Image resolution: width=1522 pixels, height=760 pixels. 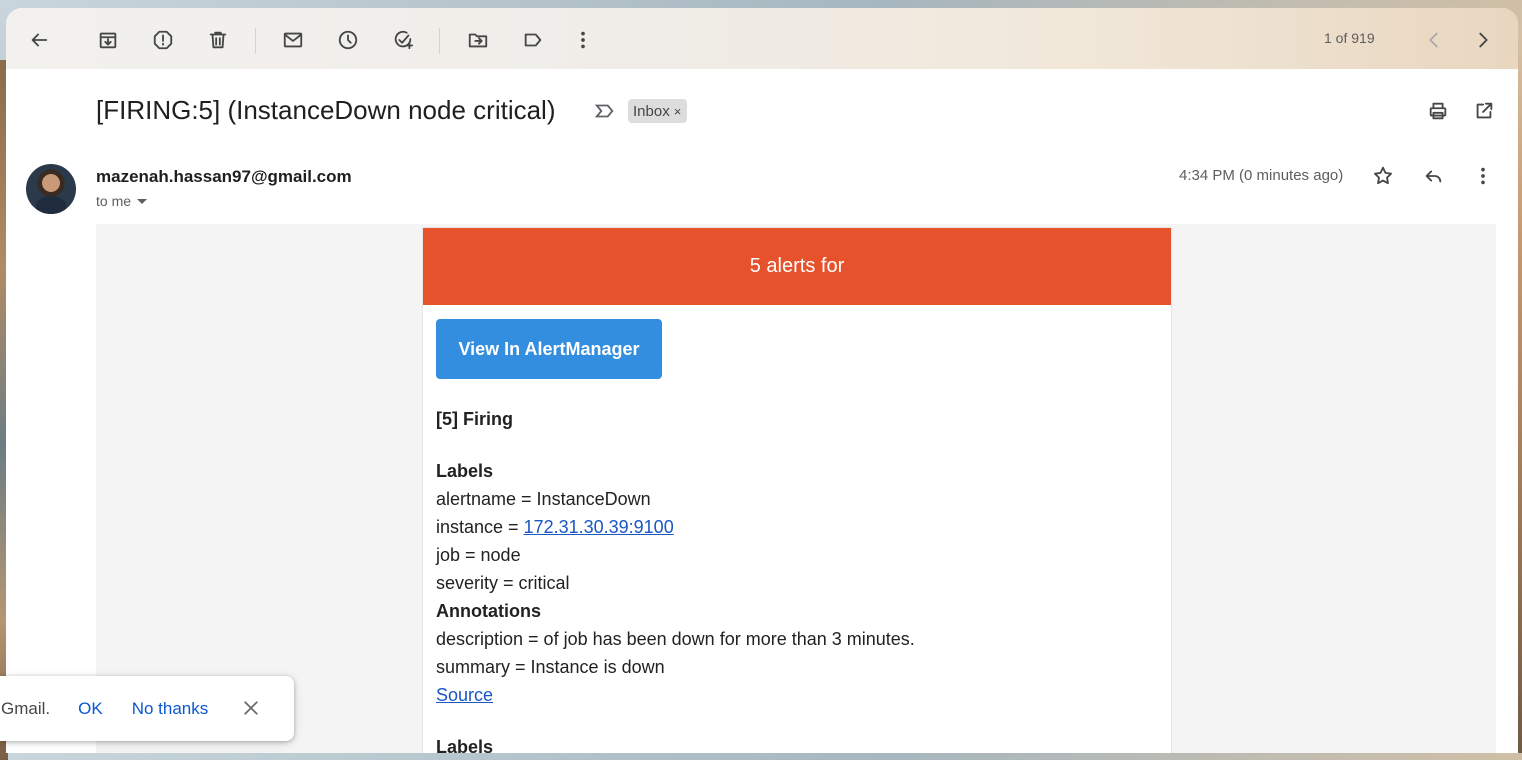 I want to click on mark-unread-button, so click(x=293, y=40).